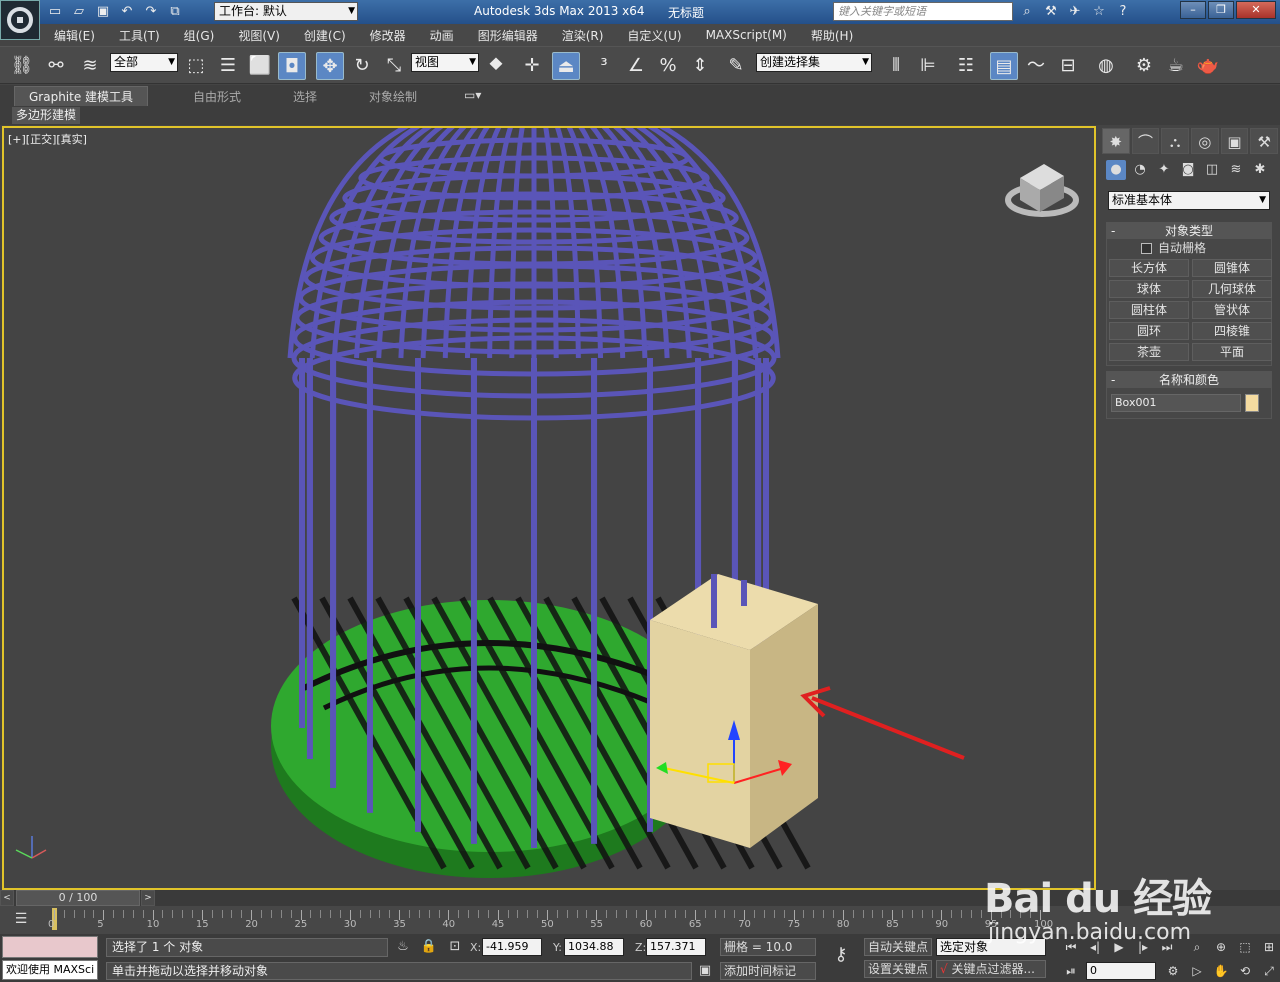 The width and height of the screenshot is (1280, 982). What do you see at coordinates (532, 66) in the screenshot?
I see `manipulate-icon: ✛` at bounding box center [532, 66].